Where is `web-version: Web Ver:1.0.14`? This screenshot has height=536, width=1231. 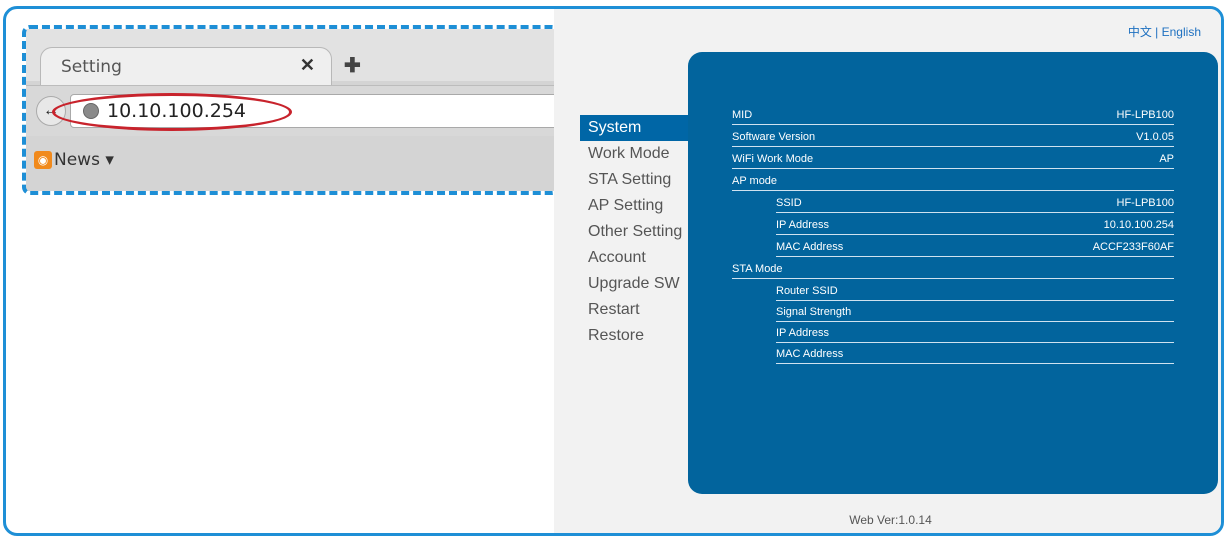 web-version: Web Ver:1.0.14 is located at coordinates (890, 520).